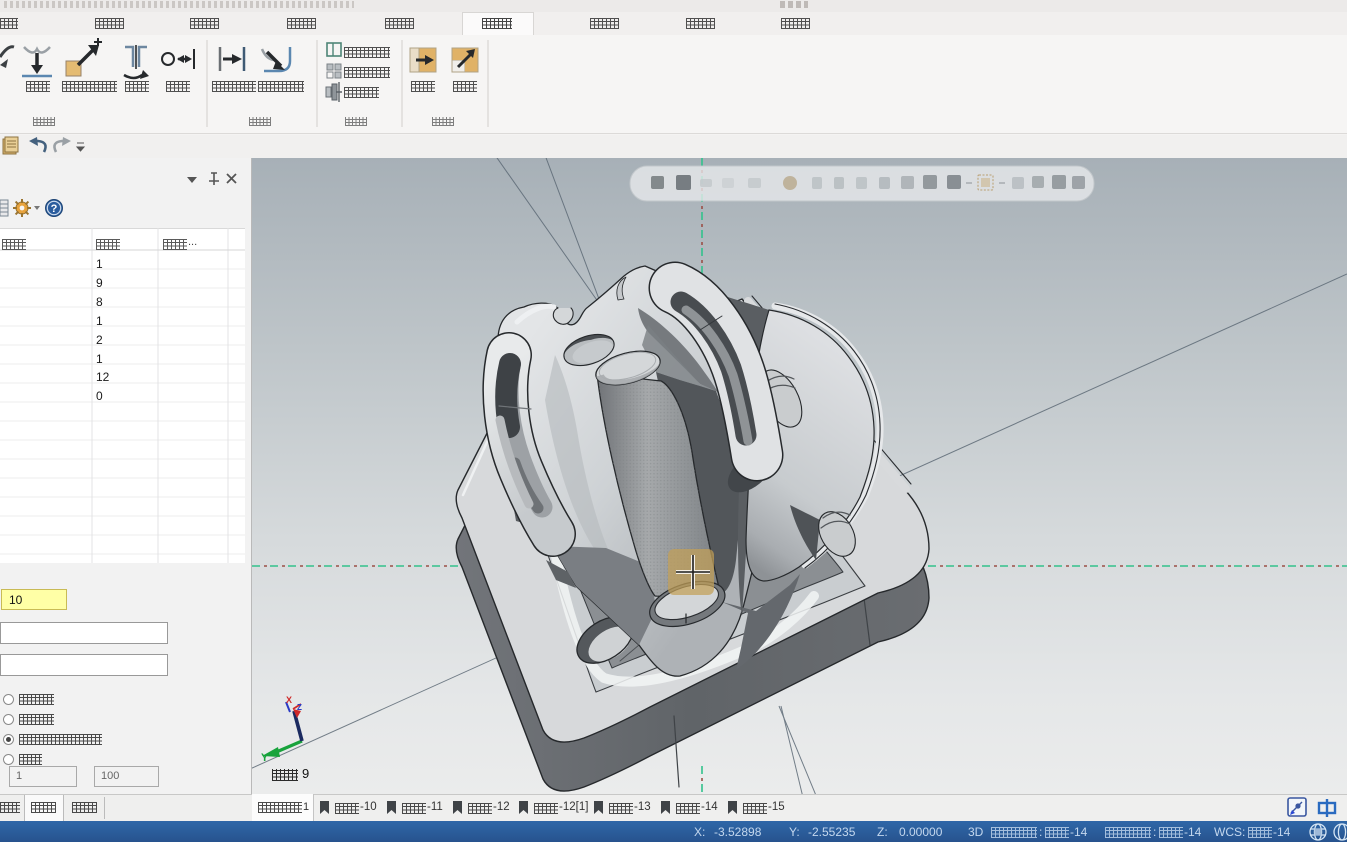 Image resolution: width=1347 pixels, height=842 pixels. I want to click on svg-text: Z, so click(299, 707).